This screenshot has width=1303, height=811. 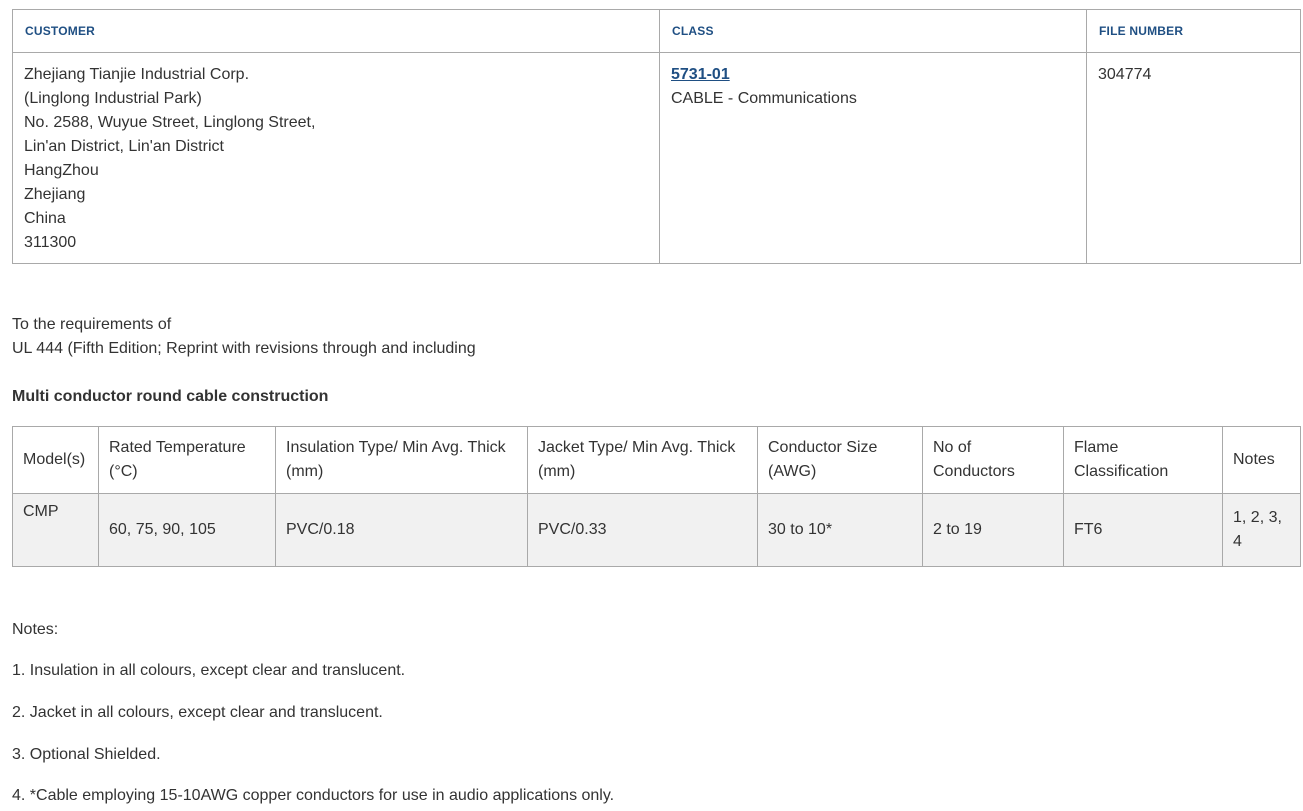 I want to click on column-header-jacket: Jacket Type/ Min Avg. Thick (mm), so click(x=642, y=460).